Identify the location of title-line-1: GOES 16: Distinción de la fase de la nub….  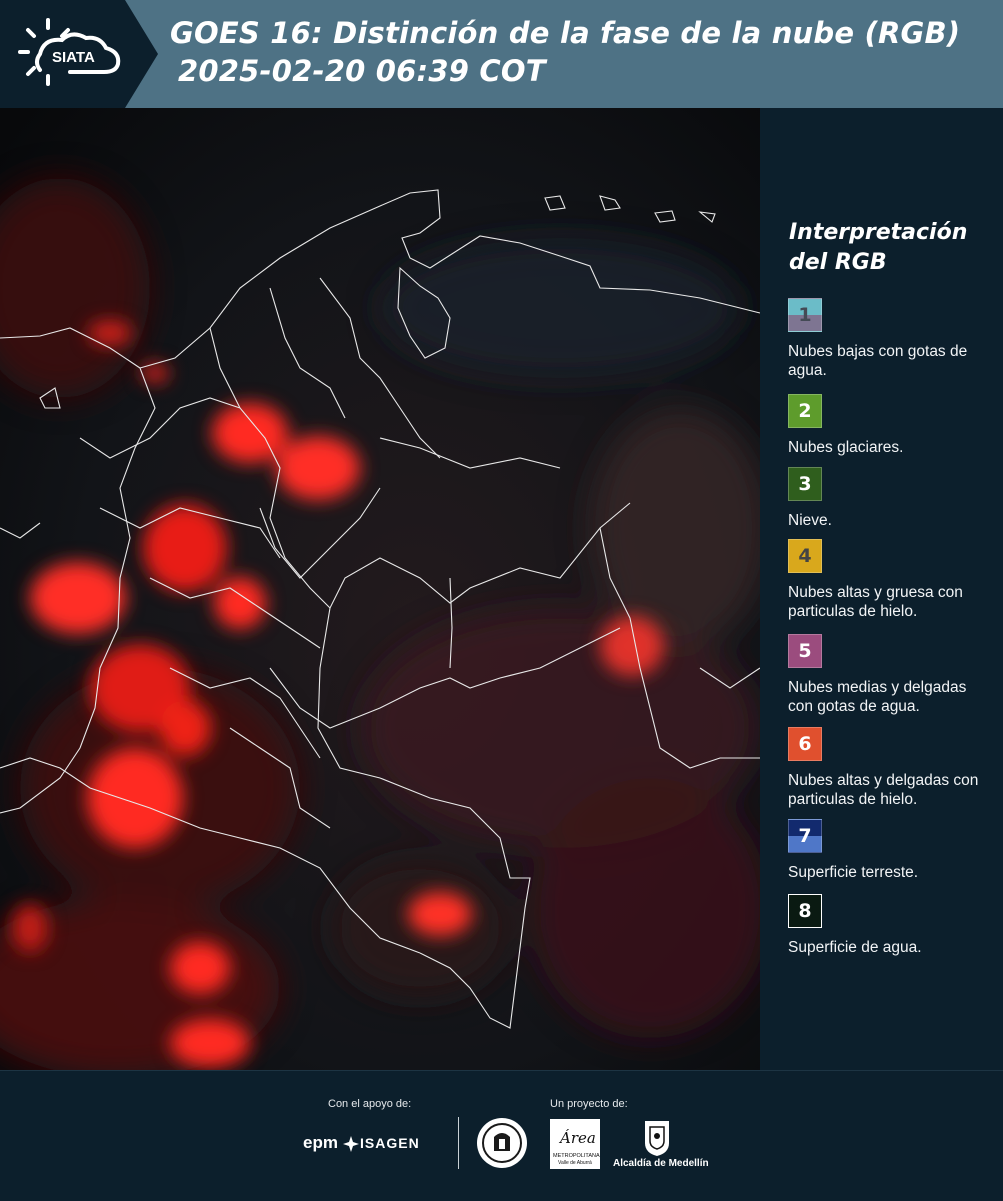
(565, 33).